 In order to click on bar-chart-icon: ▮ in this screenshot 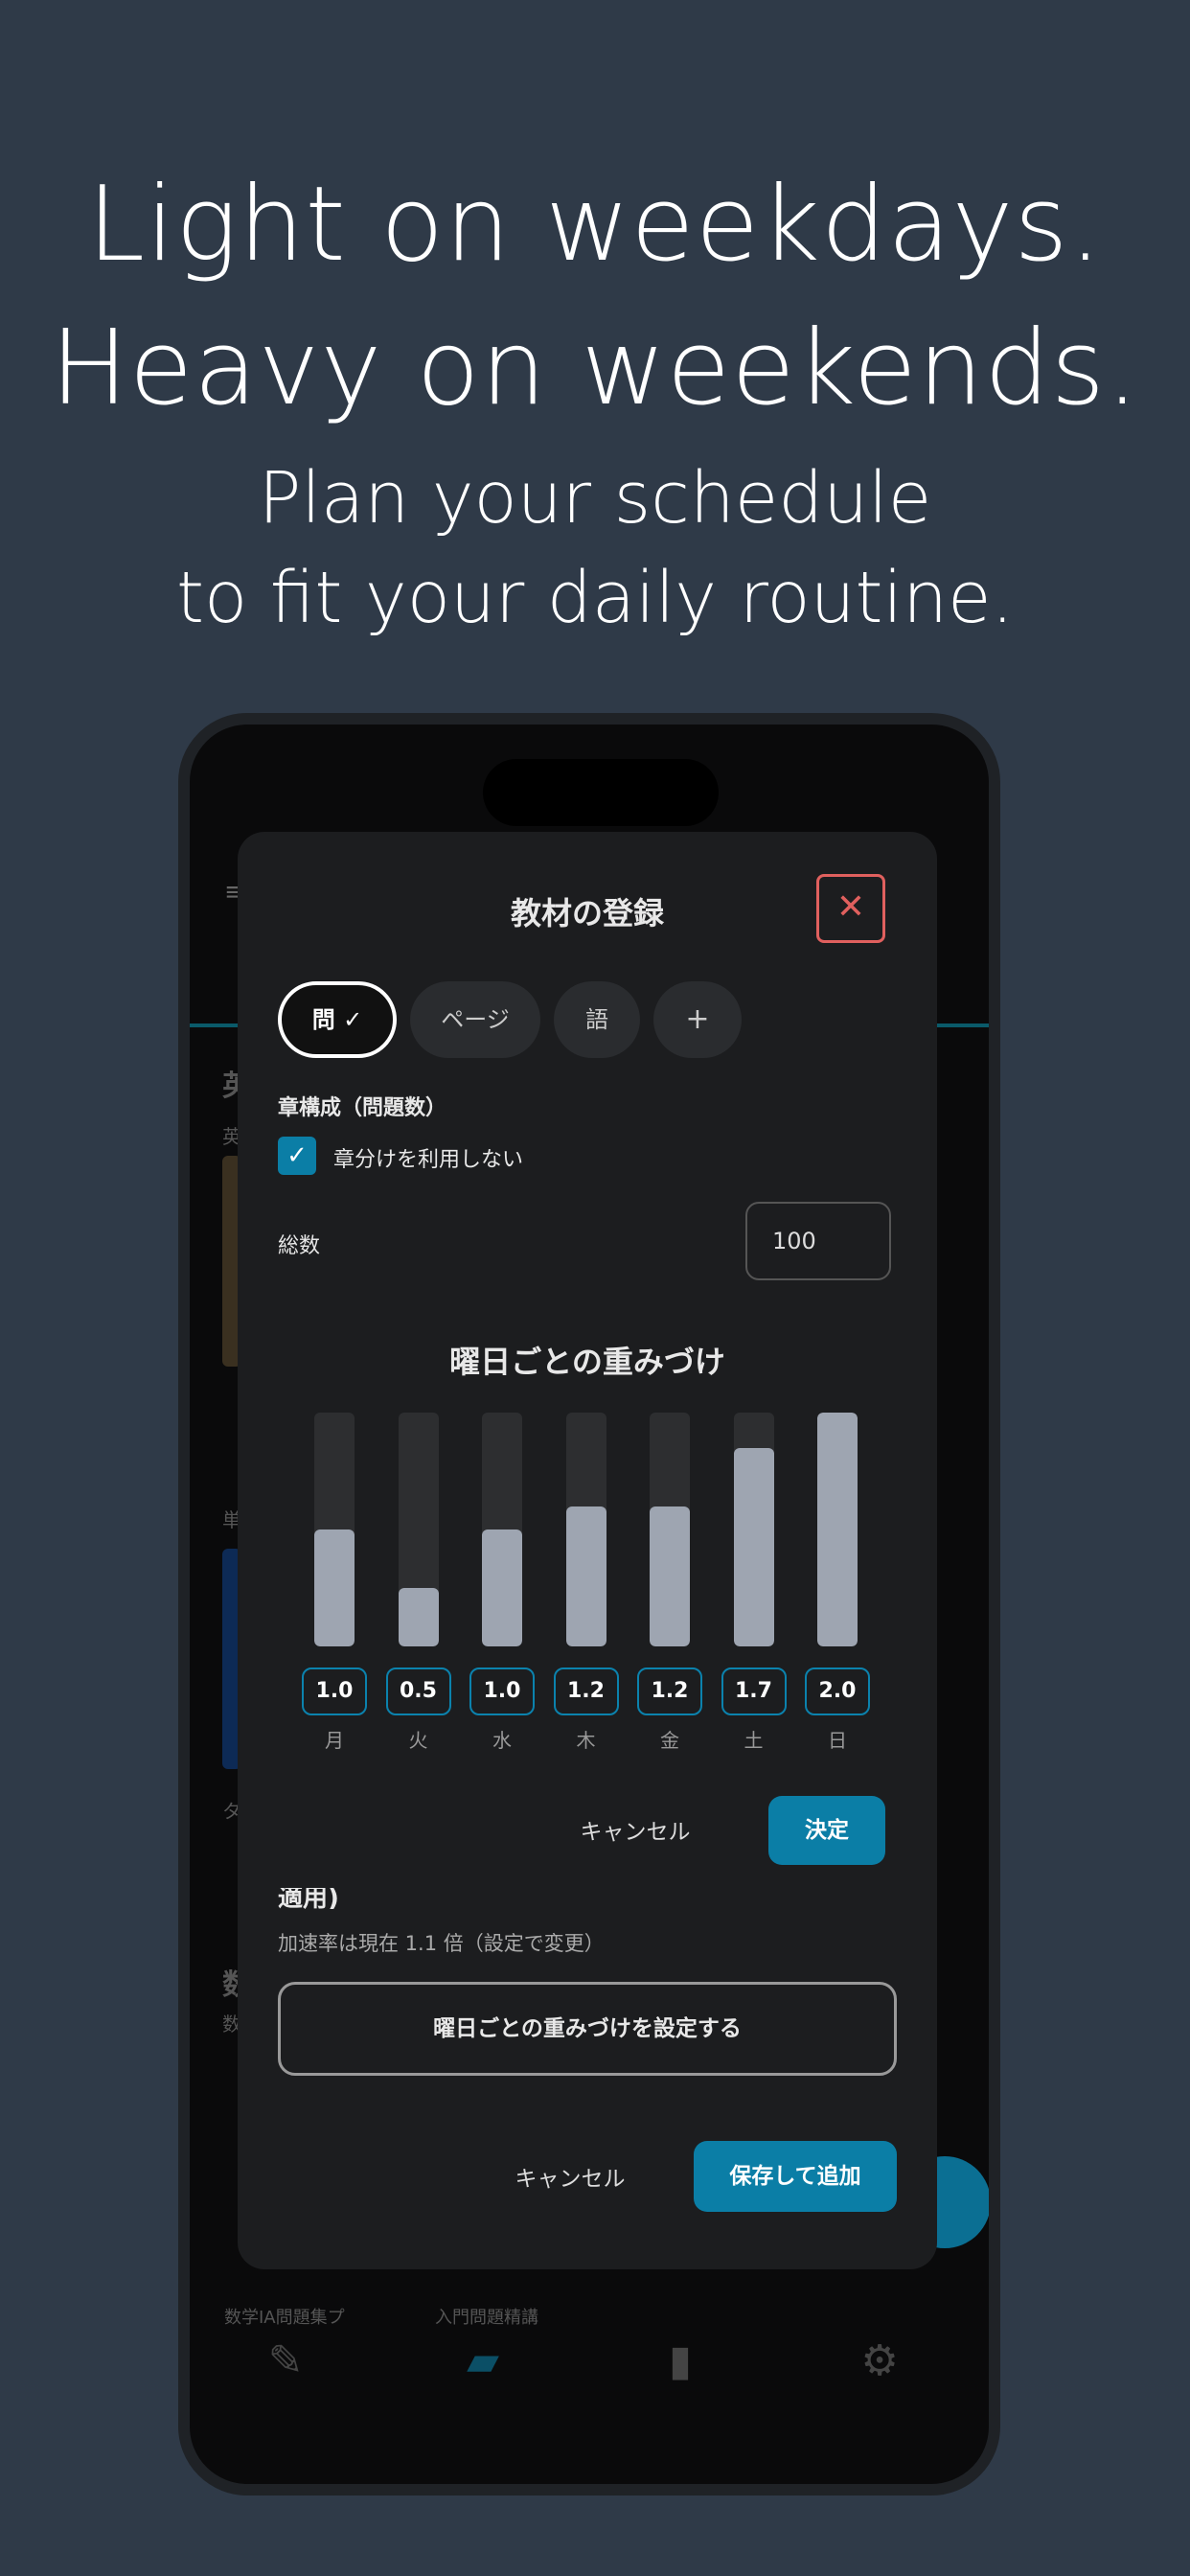, I will do `click(681, 2361)`.